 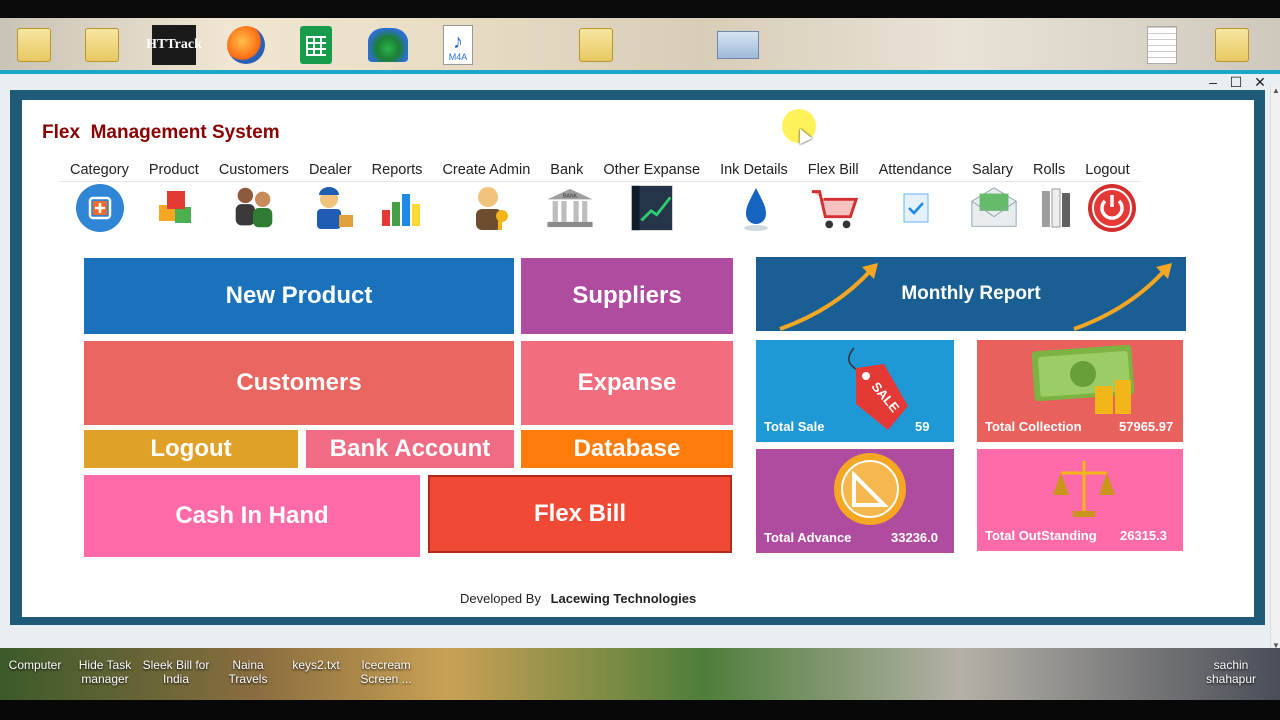 What do you see at coordinates (332, 208) in the screenshot?
I see `dealer-icon` at bounding box center [332, 208].